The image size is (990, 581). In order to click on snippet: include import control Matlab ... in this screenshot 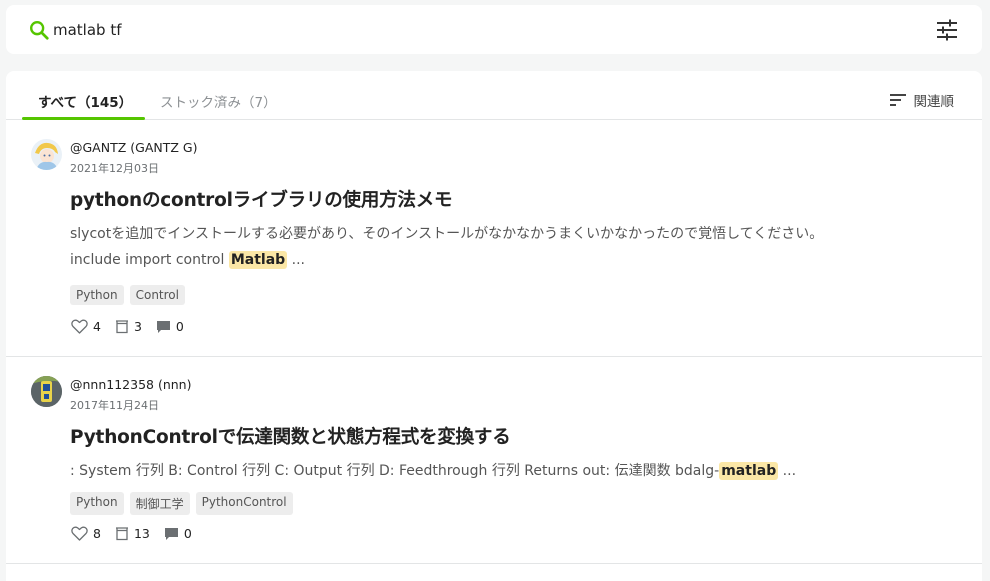, I will do `click(187, 260)`.